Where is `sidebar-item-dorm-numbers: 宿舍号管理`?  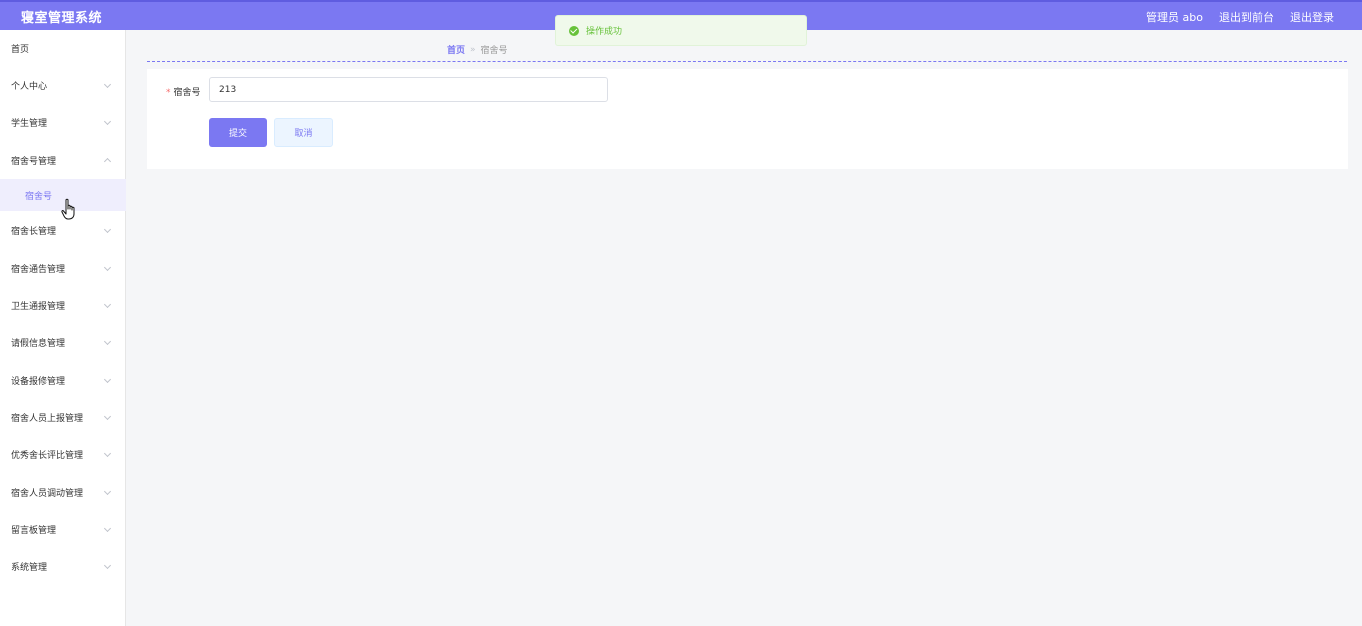
sidebar-item-dorm-numbers: 宿舍号管理 is located at coordinates (63, 160).